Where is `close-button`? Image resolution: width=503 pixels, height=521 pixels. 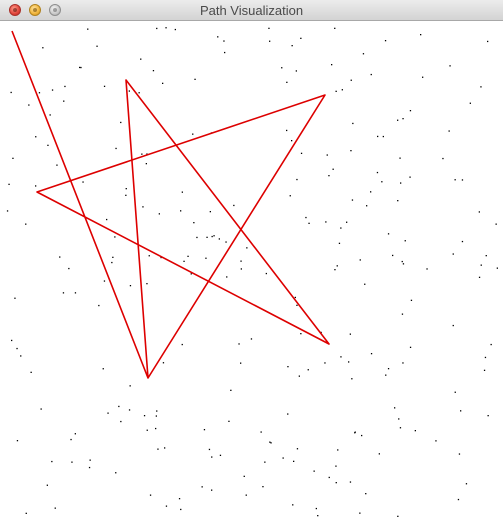 close-button is located at coordinates (15, 10).